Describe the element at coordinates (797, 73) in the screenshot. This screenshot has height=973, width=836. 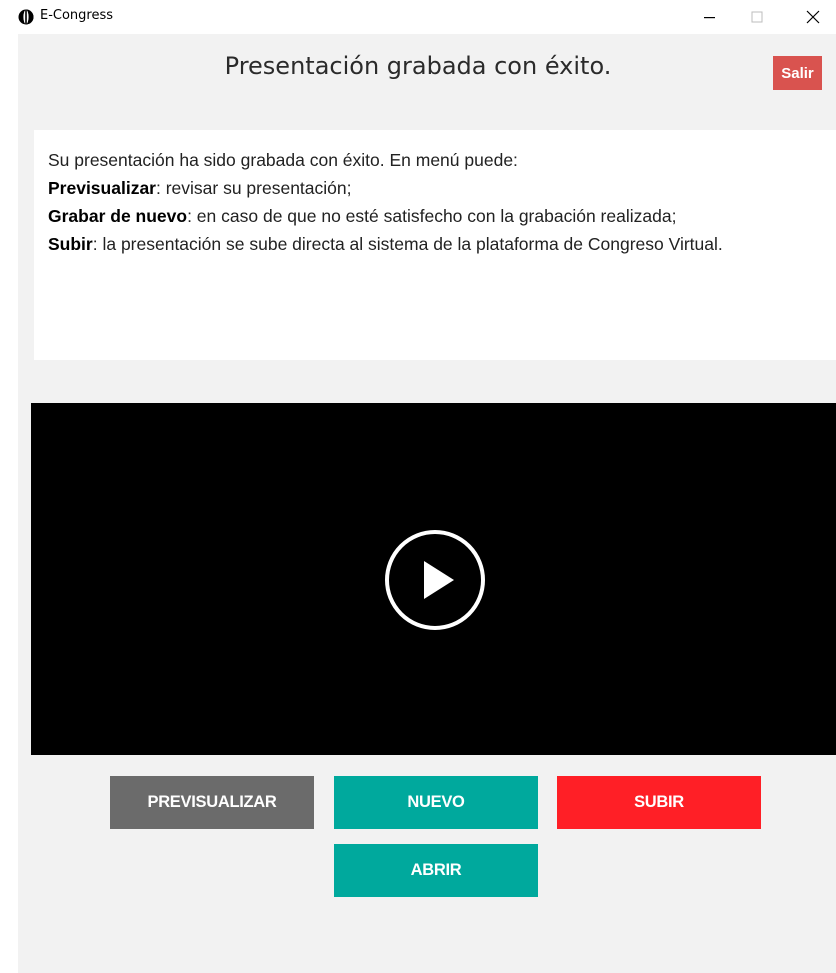
I see `exit-button: Salir` at that location.